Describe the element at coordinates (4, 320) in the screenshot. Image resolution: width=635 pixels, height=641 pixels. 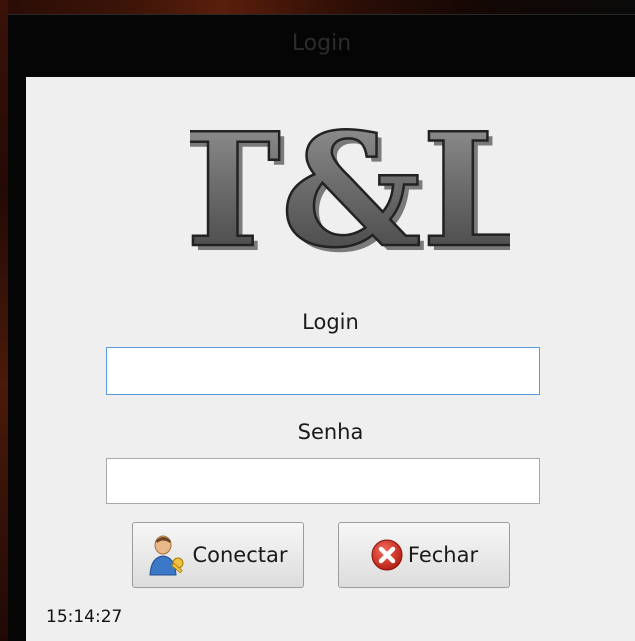
I see `desktop-background-edge` at that location.